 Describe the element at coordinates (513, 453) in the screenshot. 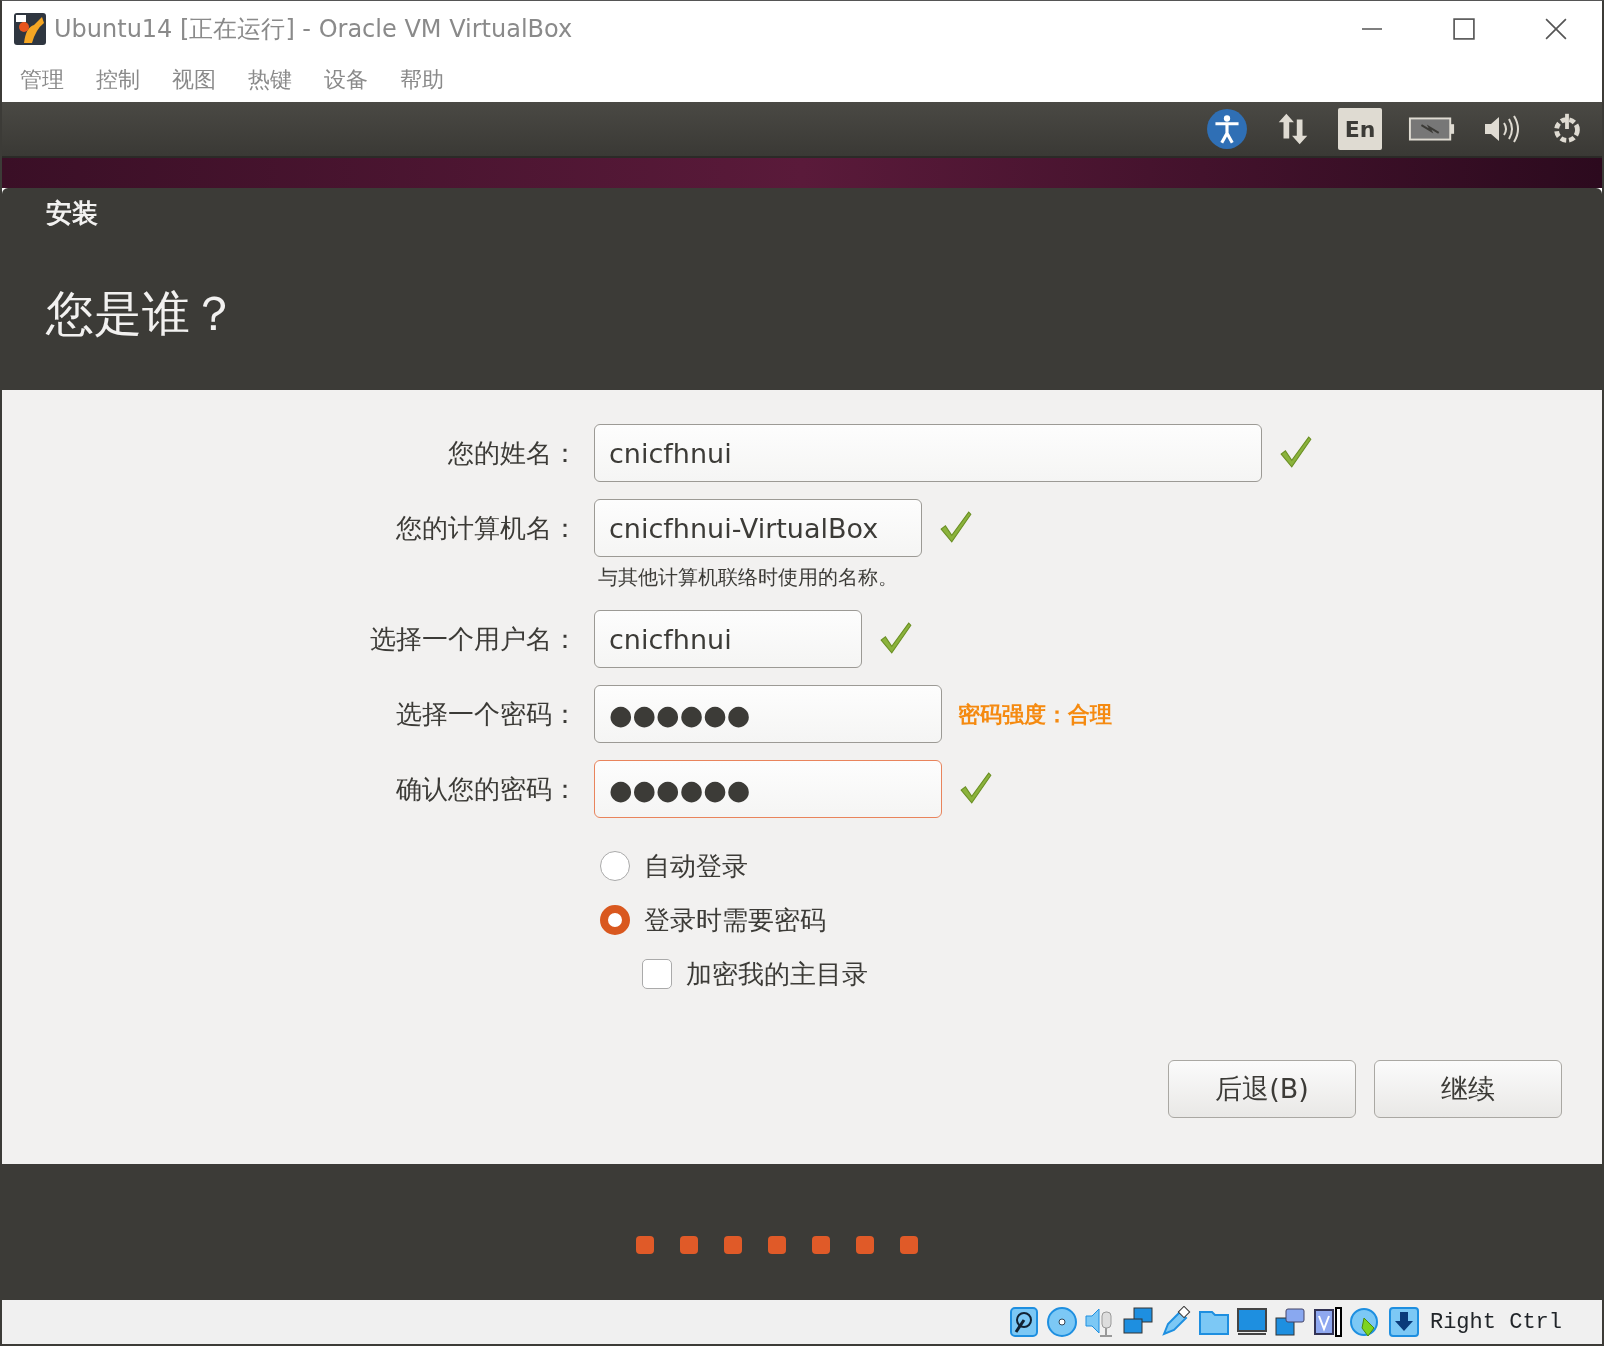

I see `field-label: 您的姓名：` at that location.